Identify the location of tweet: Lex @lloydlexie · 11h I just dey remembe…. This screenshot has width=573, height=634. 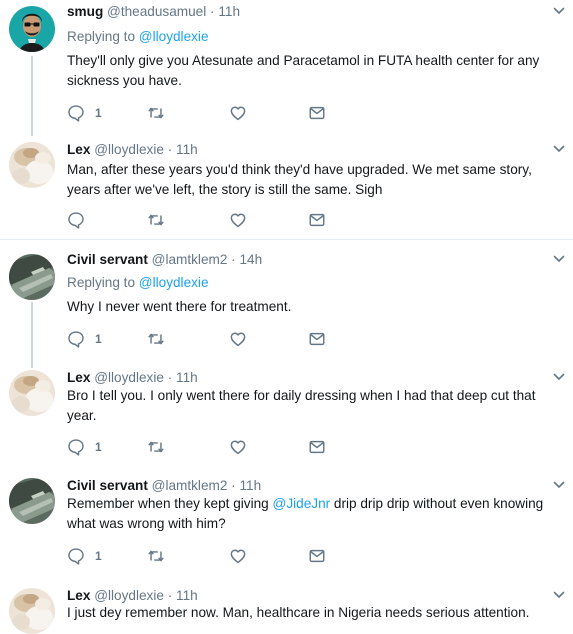
(286, 607).